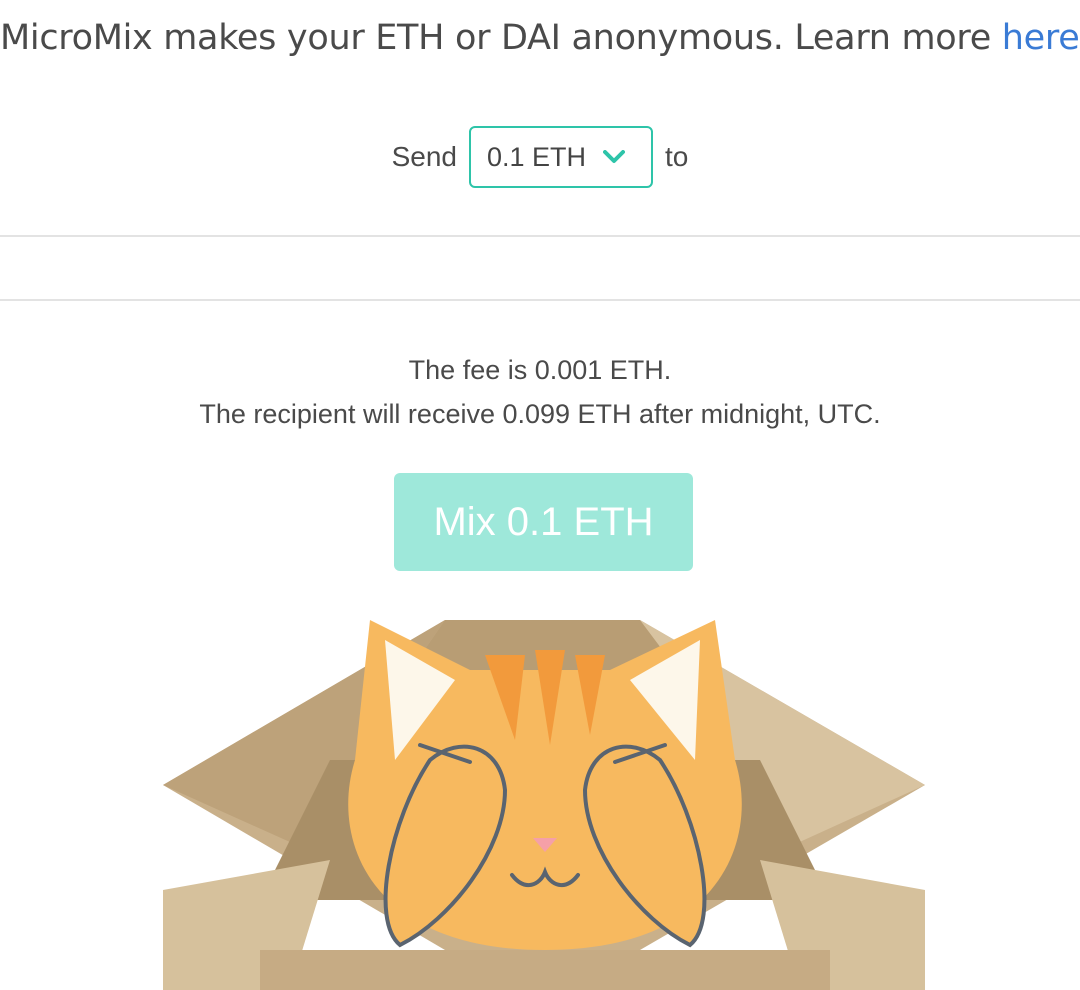 This screenshot has width=1080, height=990. What do you see at coordinates (540, 370) in the screenshot?
I see `fee-line: The fee is 0.001 ETH.` at bounding box center [540, 370].